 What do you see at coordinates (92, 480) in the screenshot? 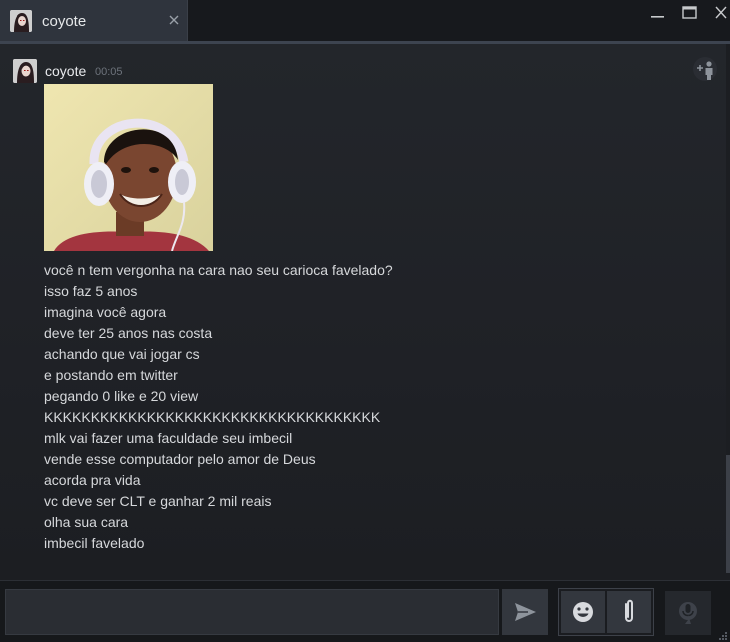
I see `message-line: acorda pra vida` at bounding box center [92, 480].